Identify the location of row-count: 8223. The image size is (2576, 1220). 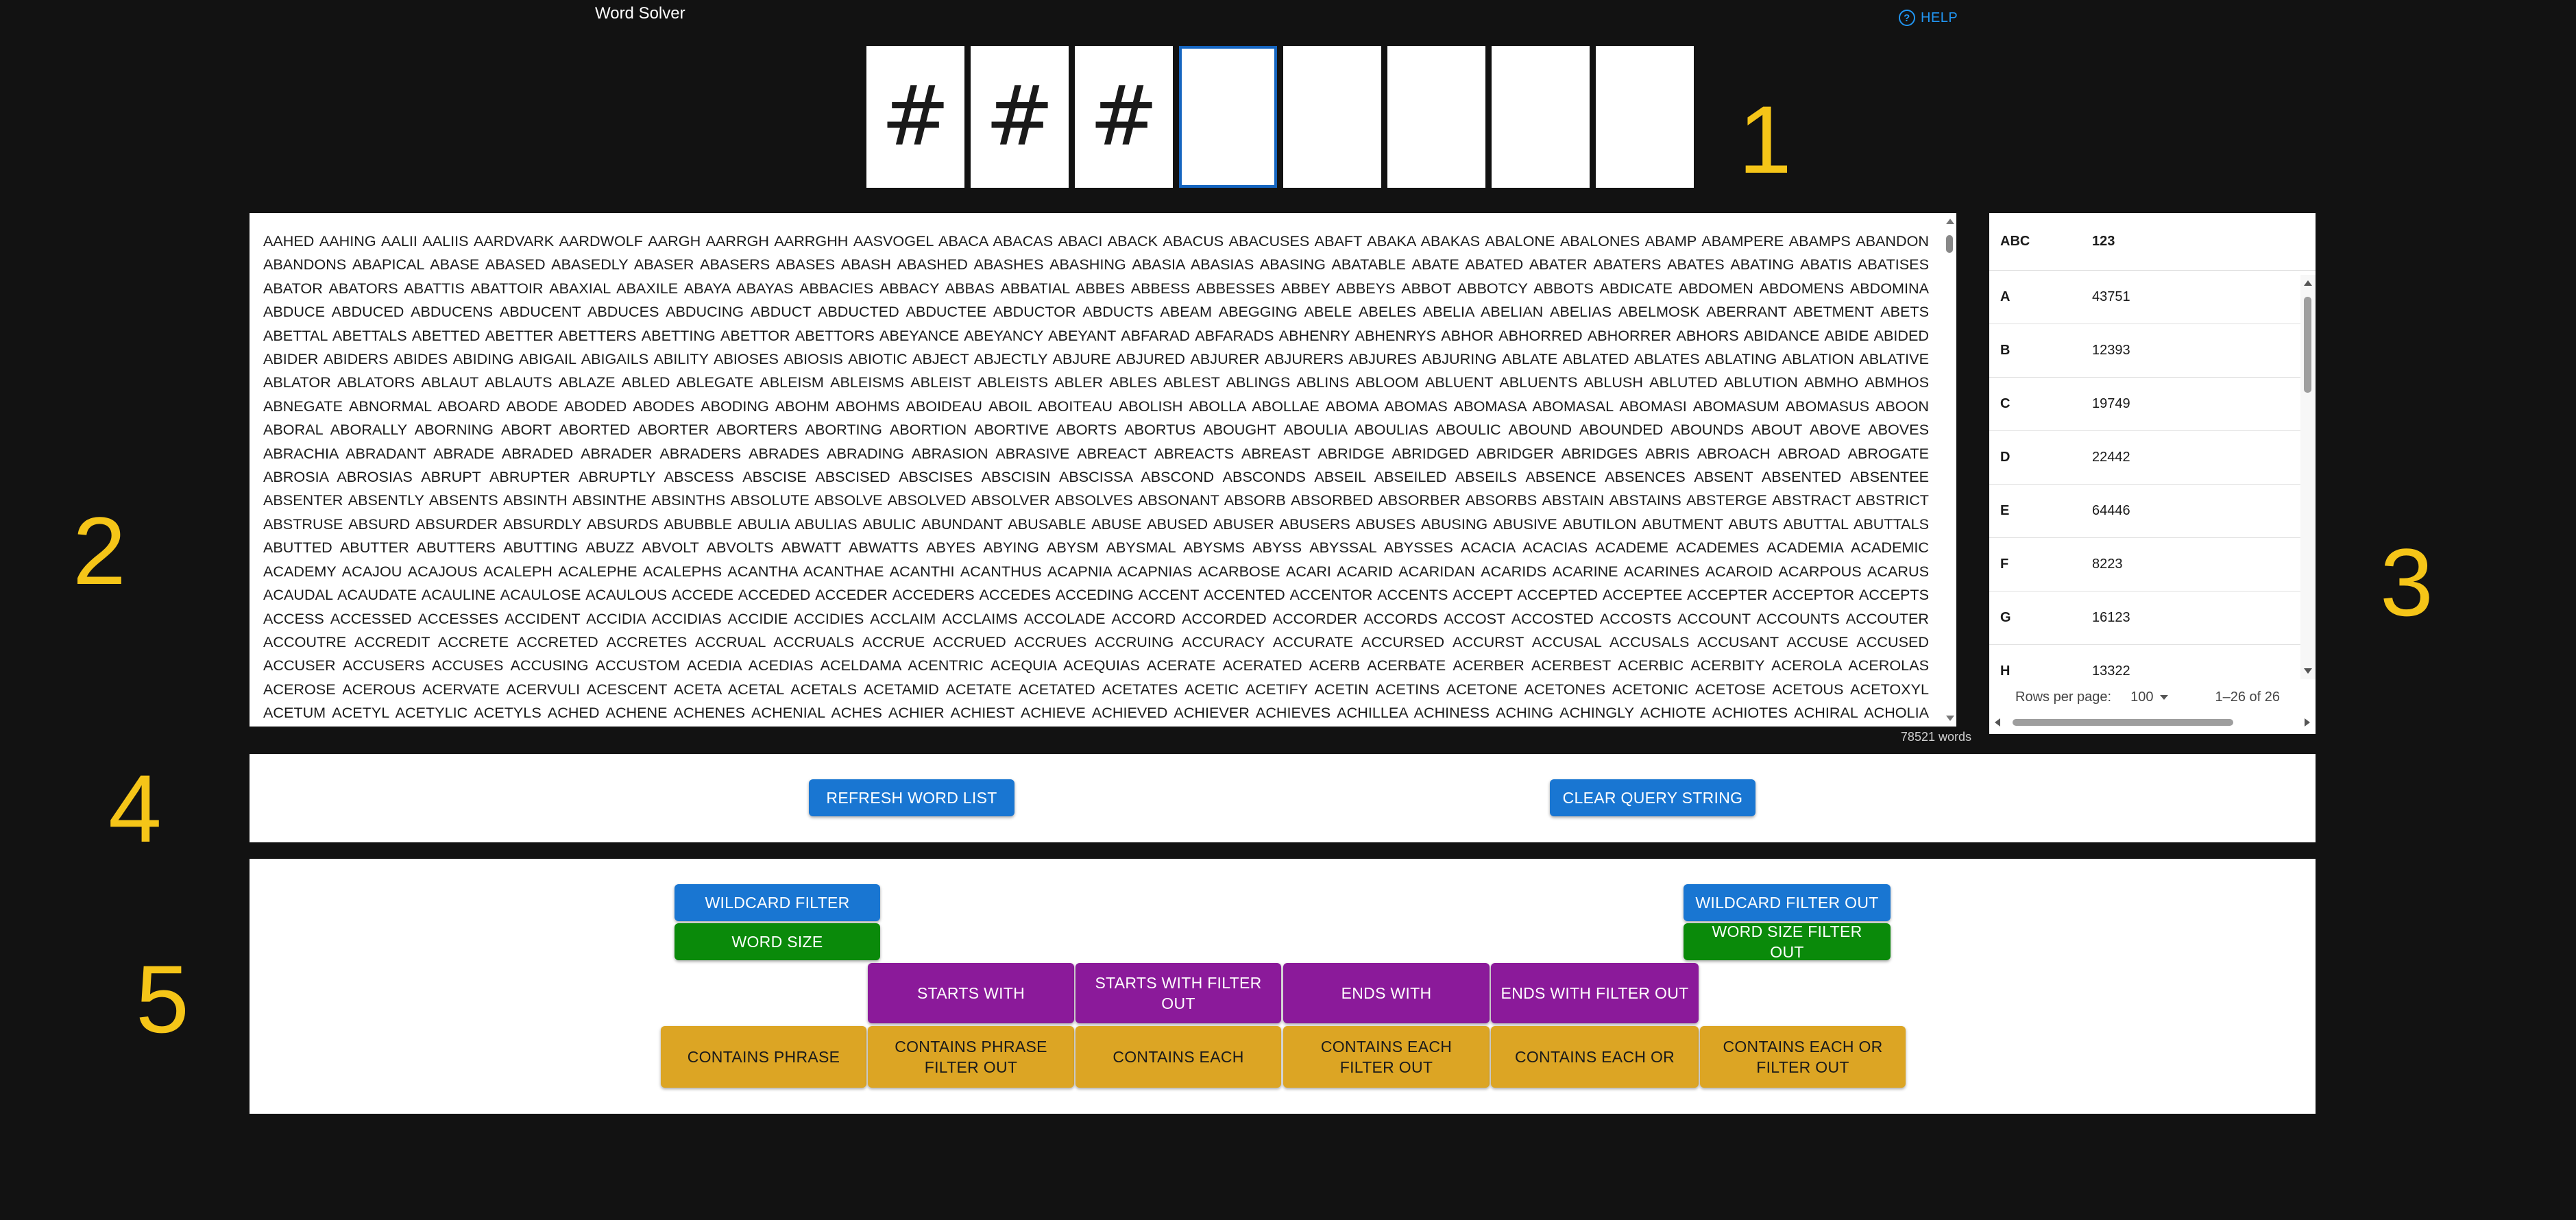
(2107, 564).